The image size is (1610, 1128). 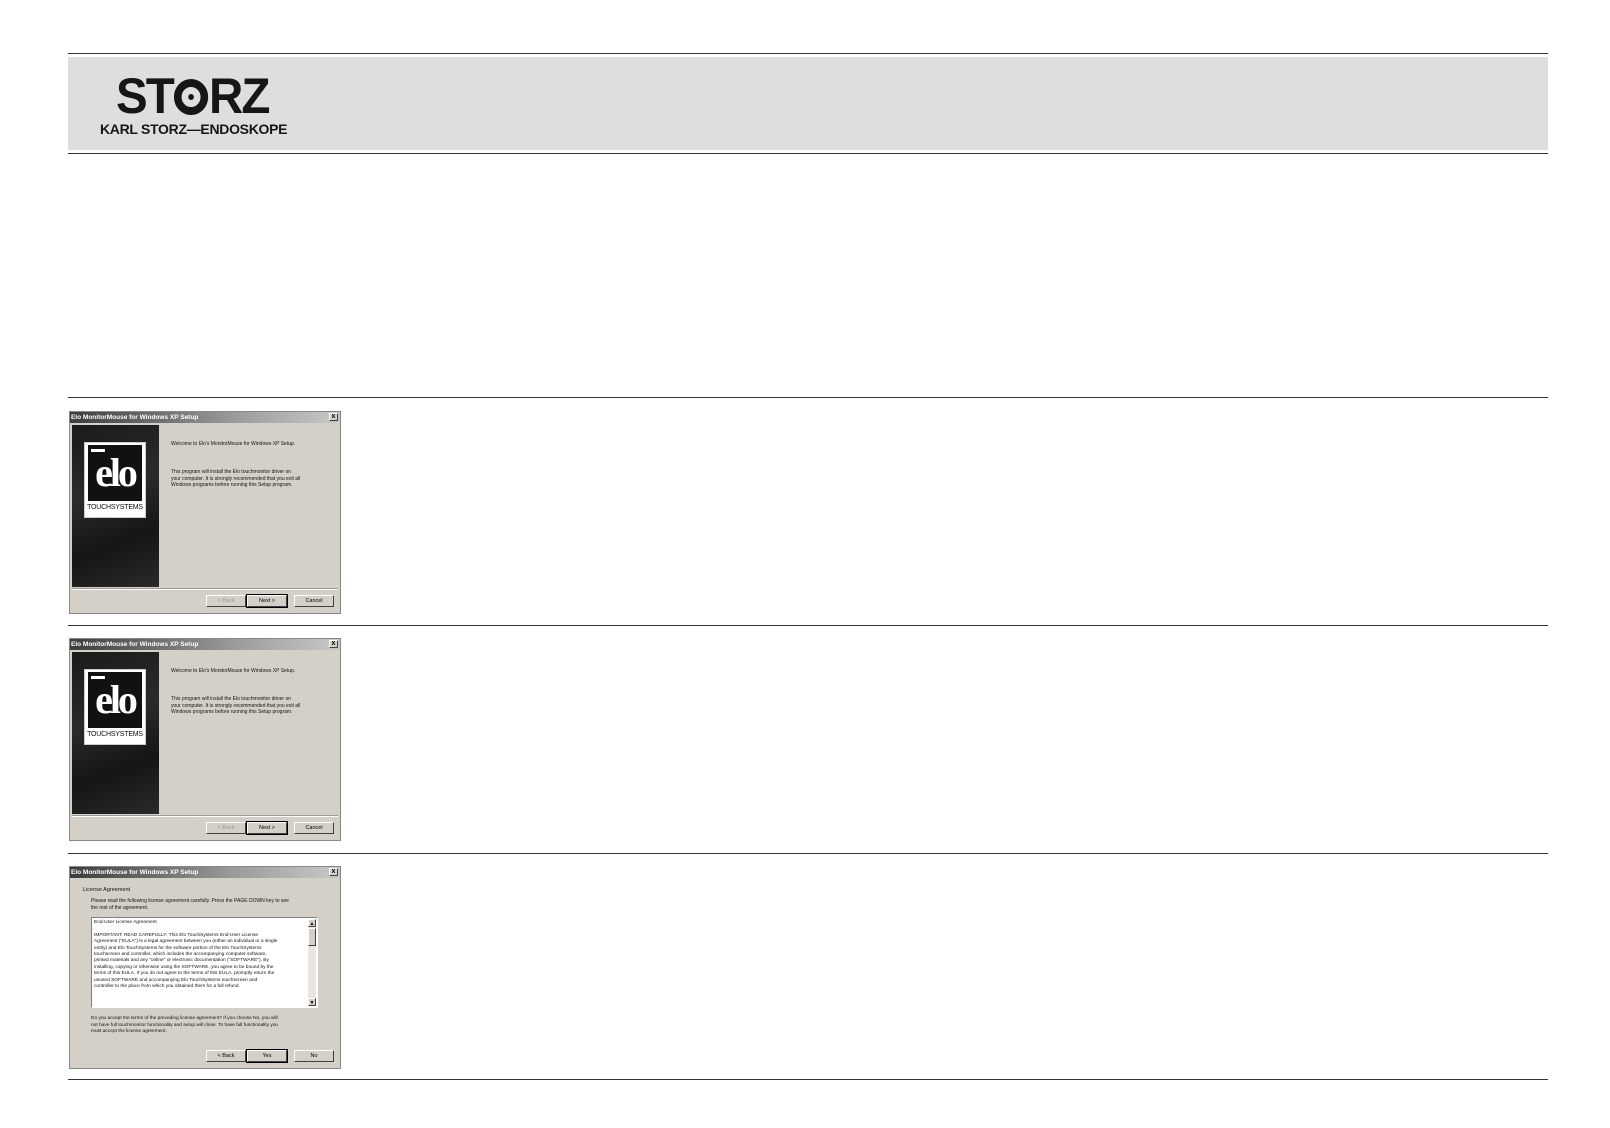 What do you see at coordinates (808, 103) in the screenshot?
I see `header-band: ST RZ KARL STORZ—ENDOSKOPE` at bounding box center [808, 103].